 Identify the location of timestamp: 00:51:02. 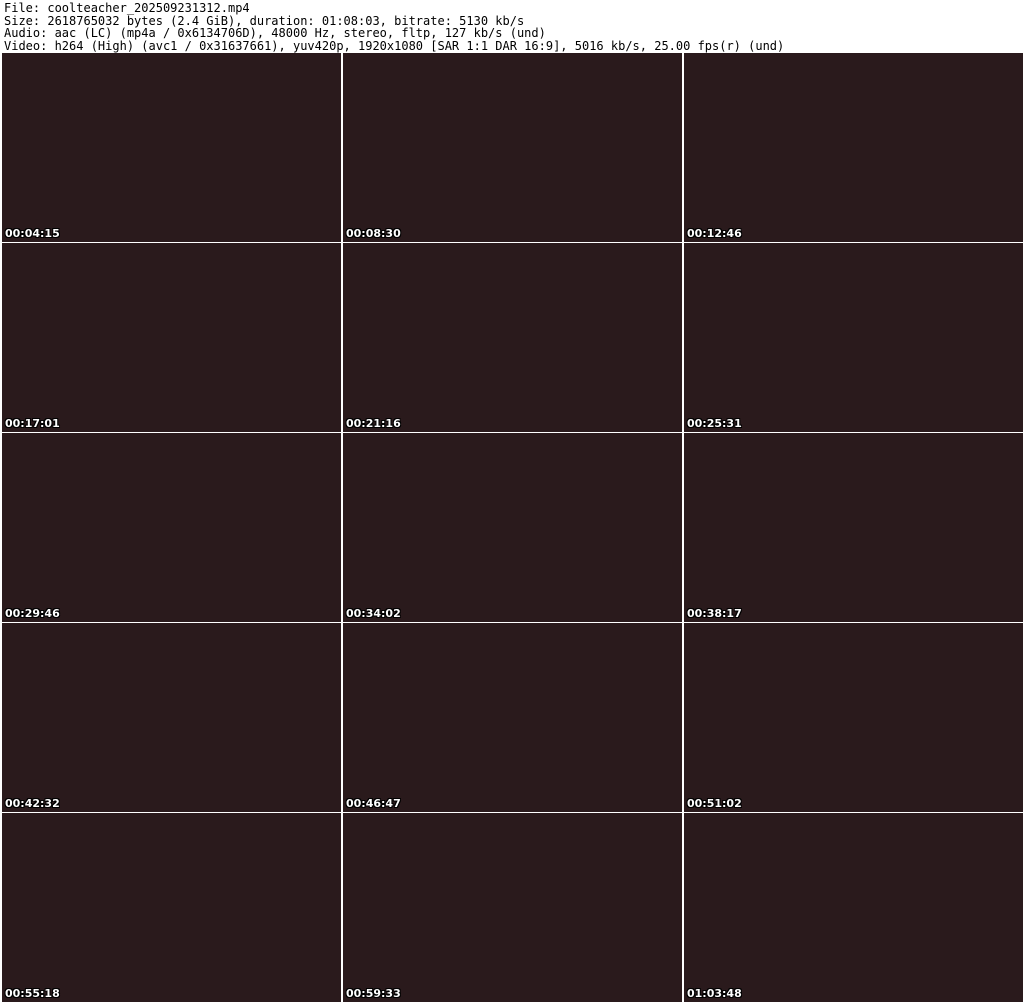
(714, 803).